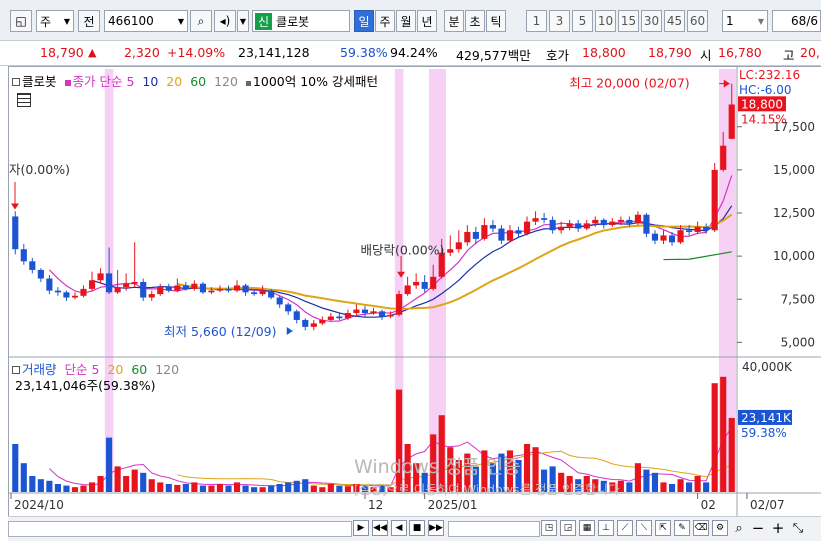 The height and width of the screenshot is (546, 821). I want to click on count-select: 1 ▼, so click(745, 21).